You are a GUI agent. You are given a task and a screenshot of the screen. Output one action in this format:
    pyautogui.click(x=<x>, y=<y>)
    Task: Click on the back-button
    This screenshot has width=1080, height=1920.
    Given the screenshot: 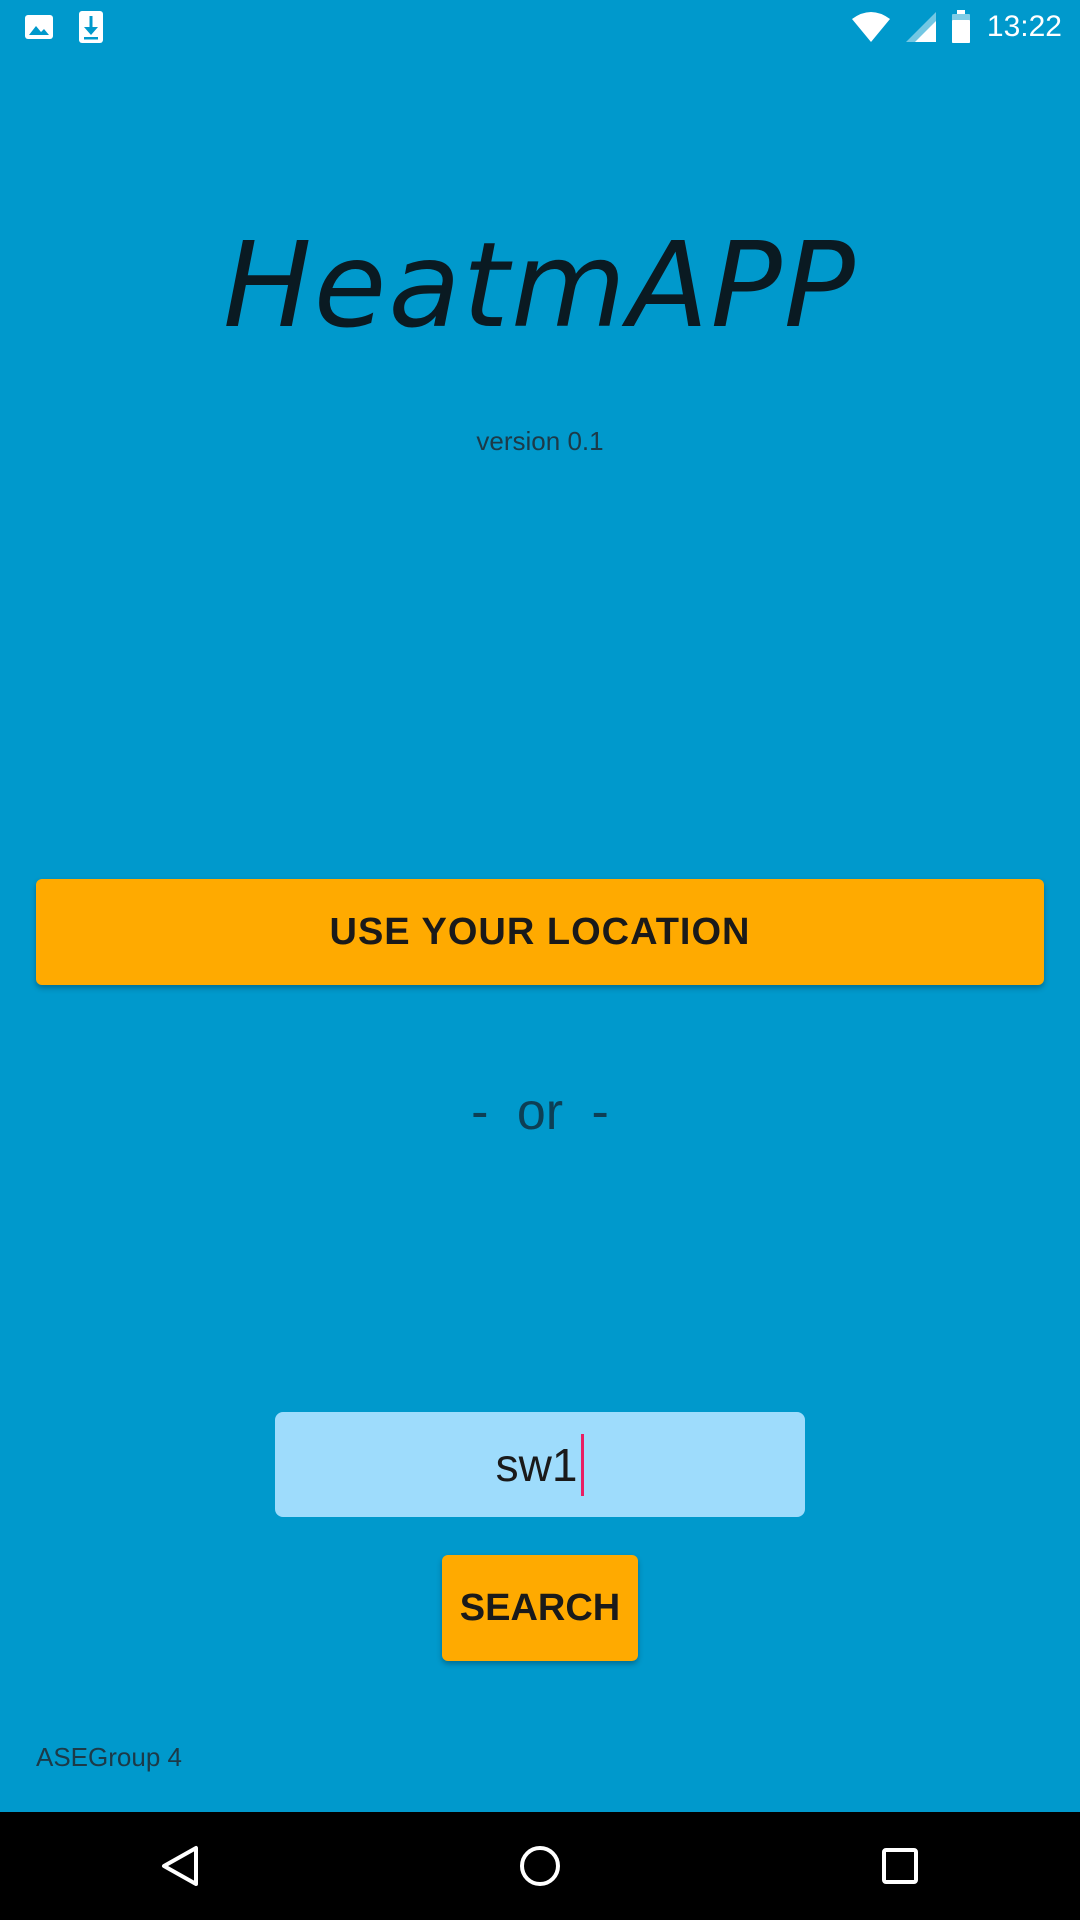 What is the action you would take?
    pyautogui.click(x=180, y=1866)
    